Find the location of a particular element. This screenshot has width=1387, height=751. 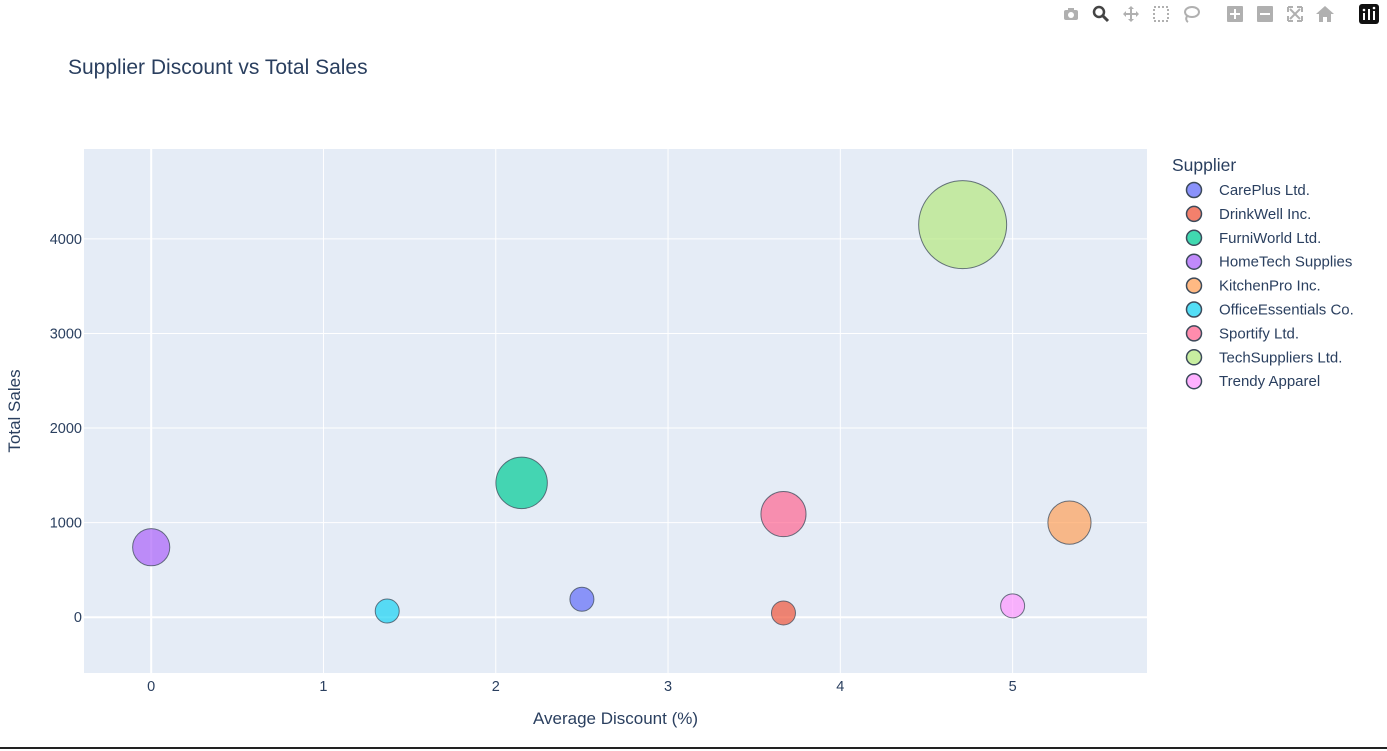

legend-label: TechSuppliers Ltd. is located at coordinates (1280, 357).